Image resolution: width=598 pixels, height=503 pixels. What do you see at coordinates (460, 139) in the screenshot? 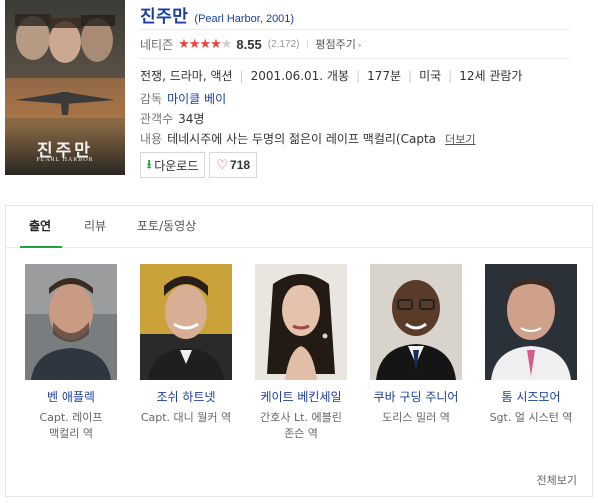
I see `more-link: 더보기` at bounding box center [460, 139].